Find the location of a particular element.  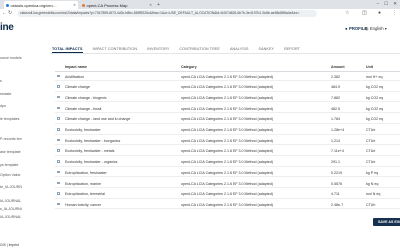

extensions-icon: ◫ is located at coordinates (364, 13).